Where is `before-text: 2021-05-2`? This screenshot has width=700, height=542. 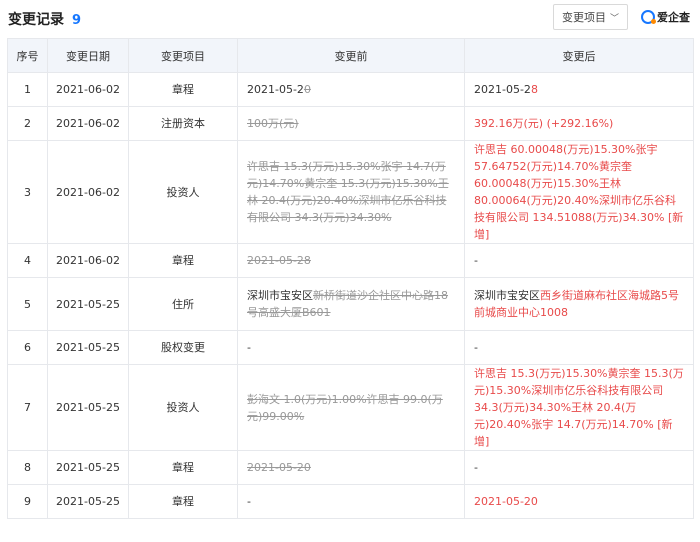 before-text: 2021-05-2 is located at coordinates (275, 89).